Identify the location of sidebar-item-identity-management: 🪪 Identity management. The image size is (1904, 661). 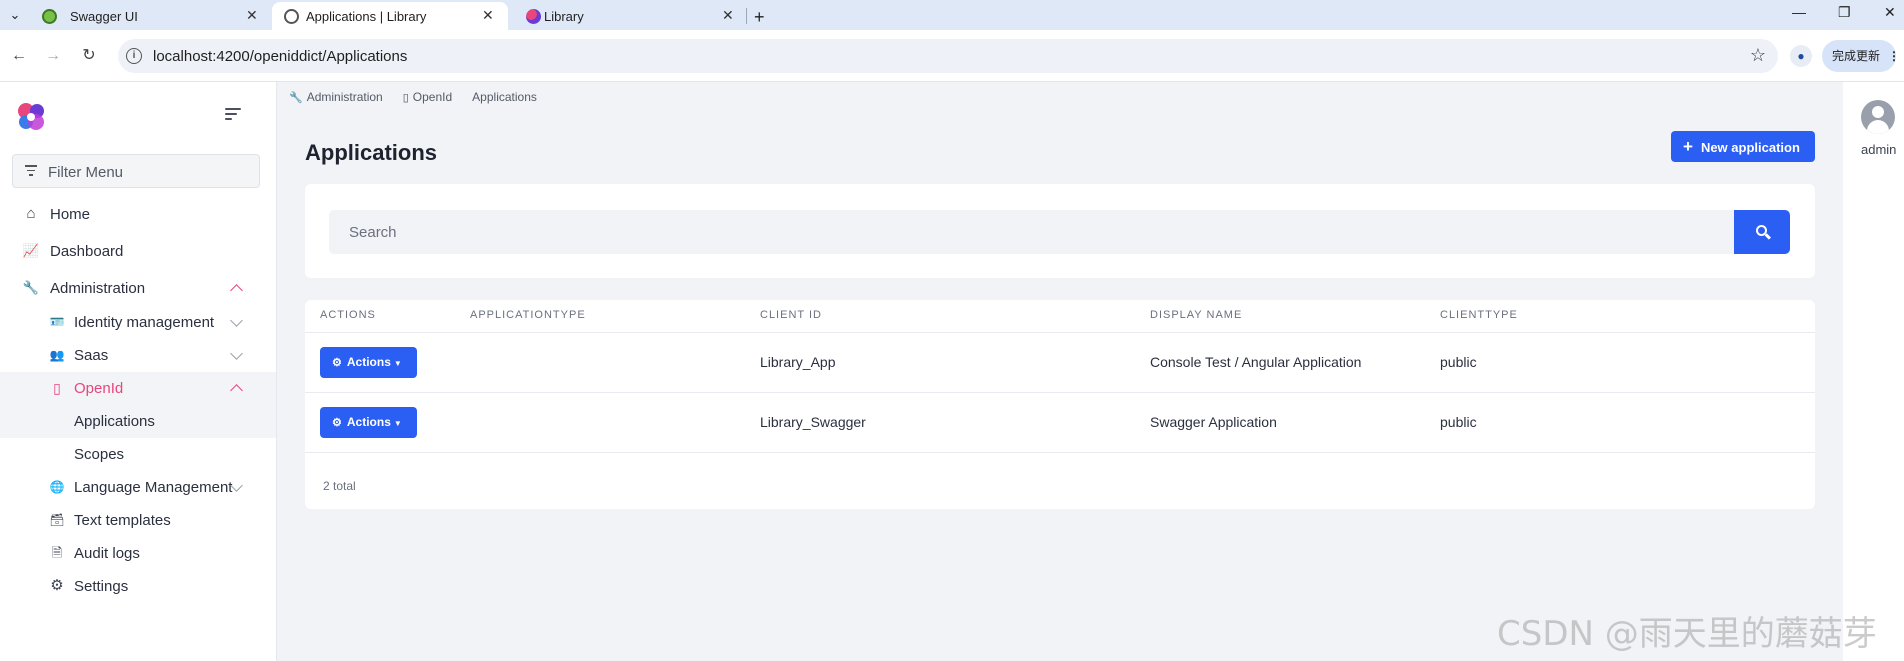
(138, 322).